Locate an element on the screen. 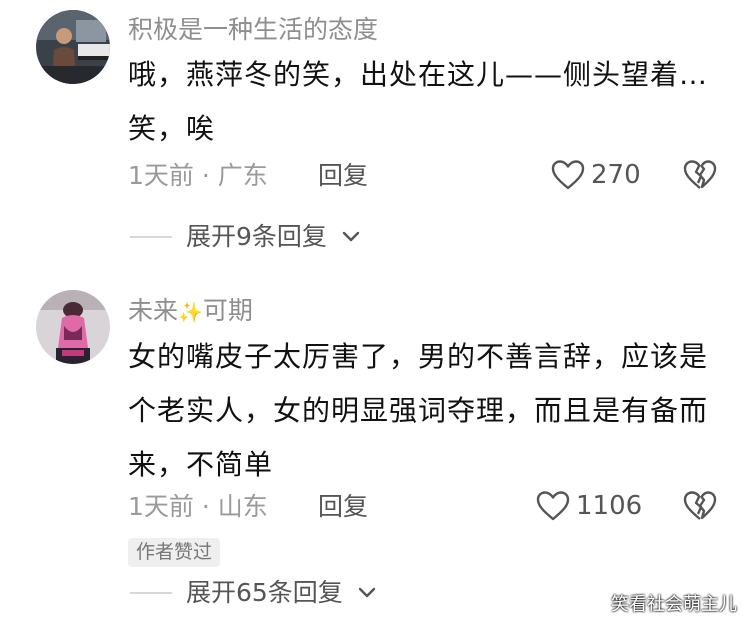 The height and width of the screenshot is (622, 745). watermark: 笑看社会萌主儿 is located at coordinates (674, 604).